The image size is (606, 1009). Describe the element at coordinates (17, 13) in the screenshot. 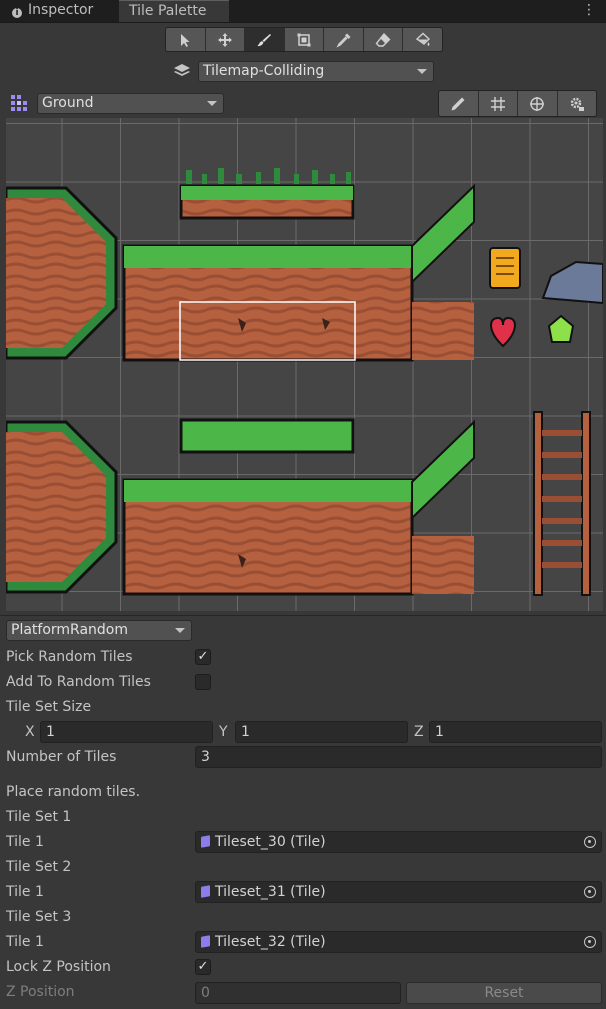

I see `info-icon: i` at that location.